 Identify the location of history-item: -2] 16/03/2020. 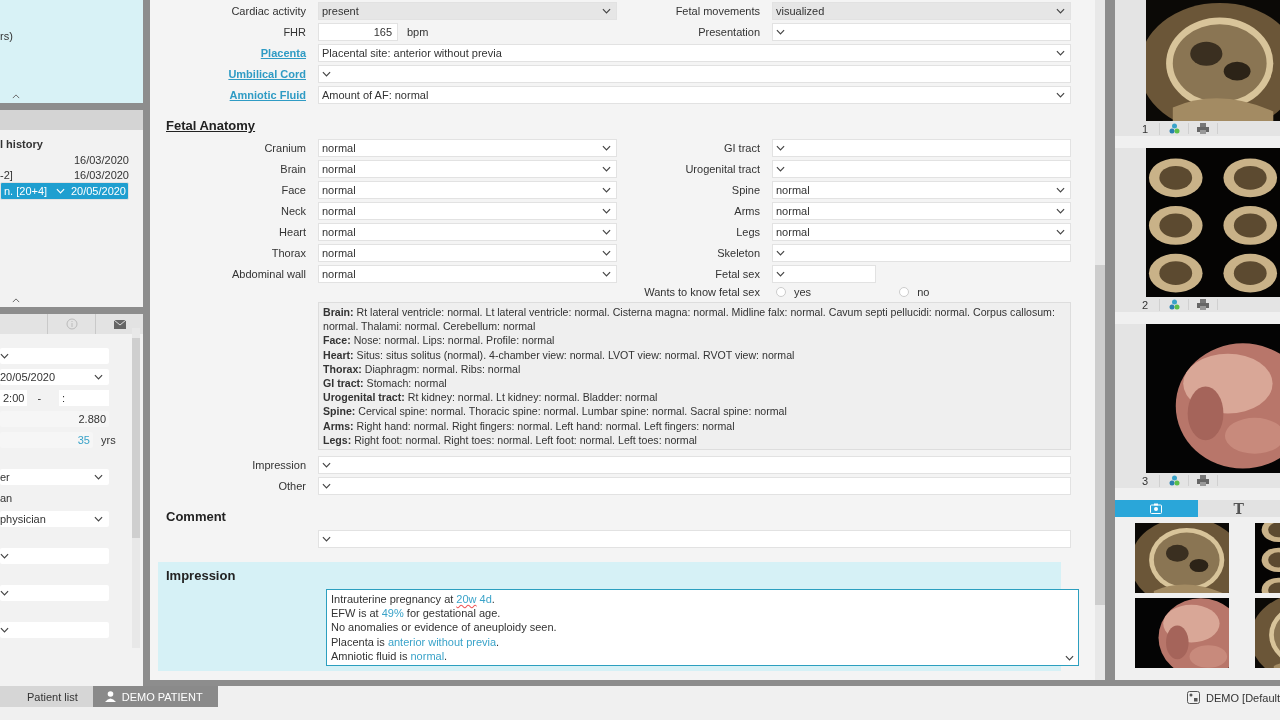
(71, 174).